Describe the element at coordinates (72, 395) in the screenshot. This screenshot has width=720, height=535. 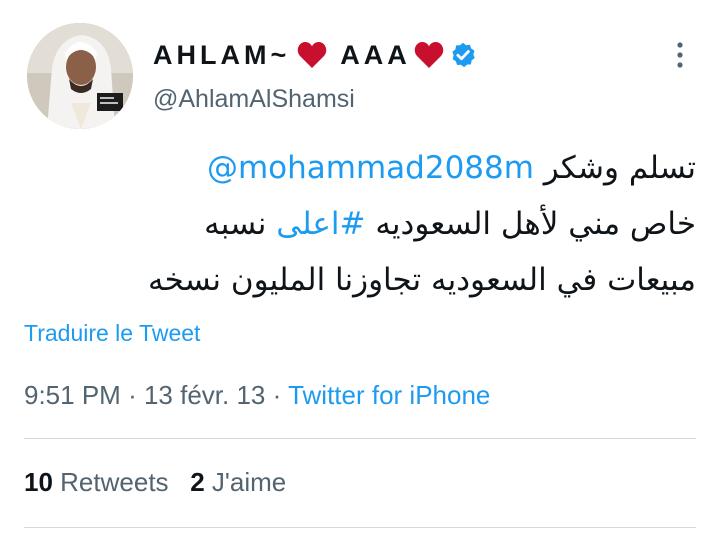
I see `tweet-time: 9:51 PM` at that location.